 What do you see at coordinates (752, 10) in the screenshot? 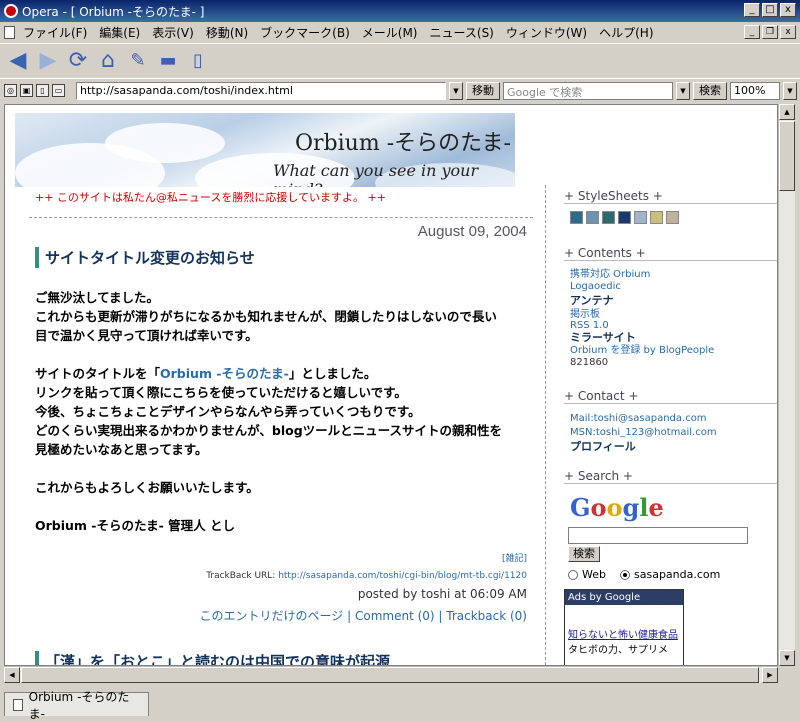
I see `minimize-button: _` at bounding box center [752, 10].